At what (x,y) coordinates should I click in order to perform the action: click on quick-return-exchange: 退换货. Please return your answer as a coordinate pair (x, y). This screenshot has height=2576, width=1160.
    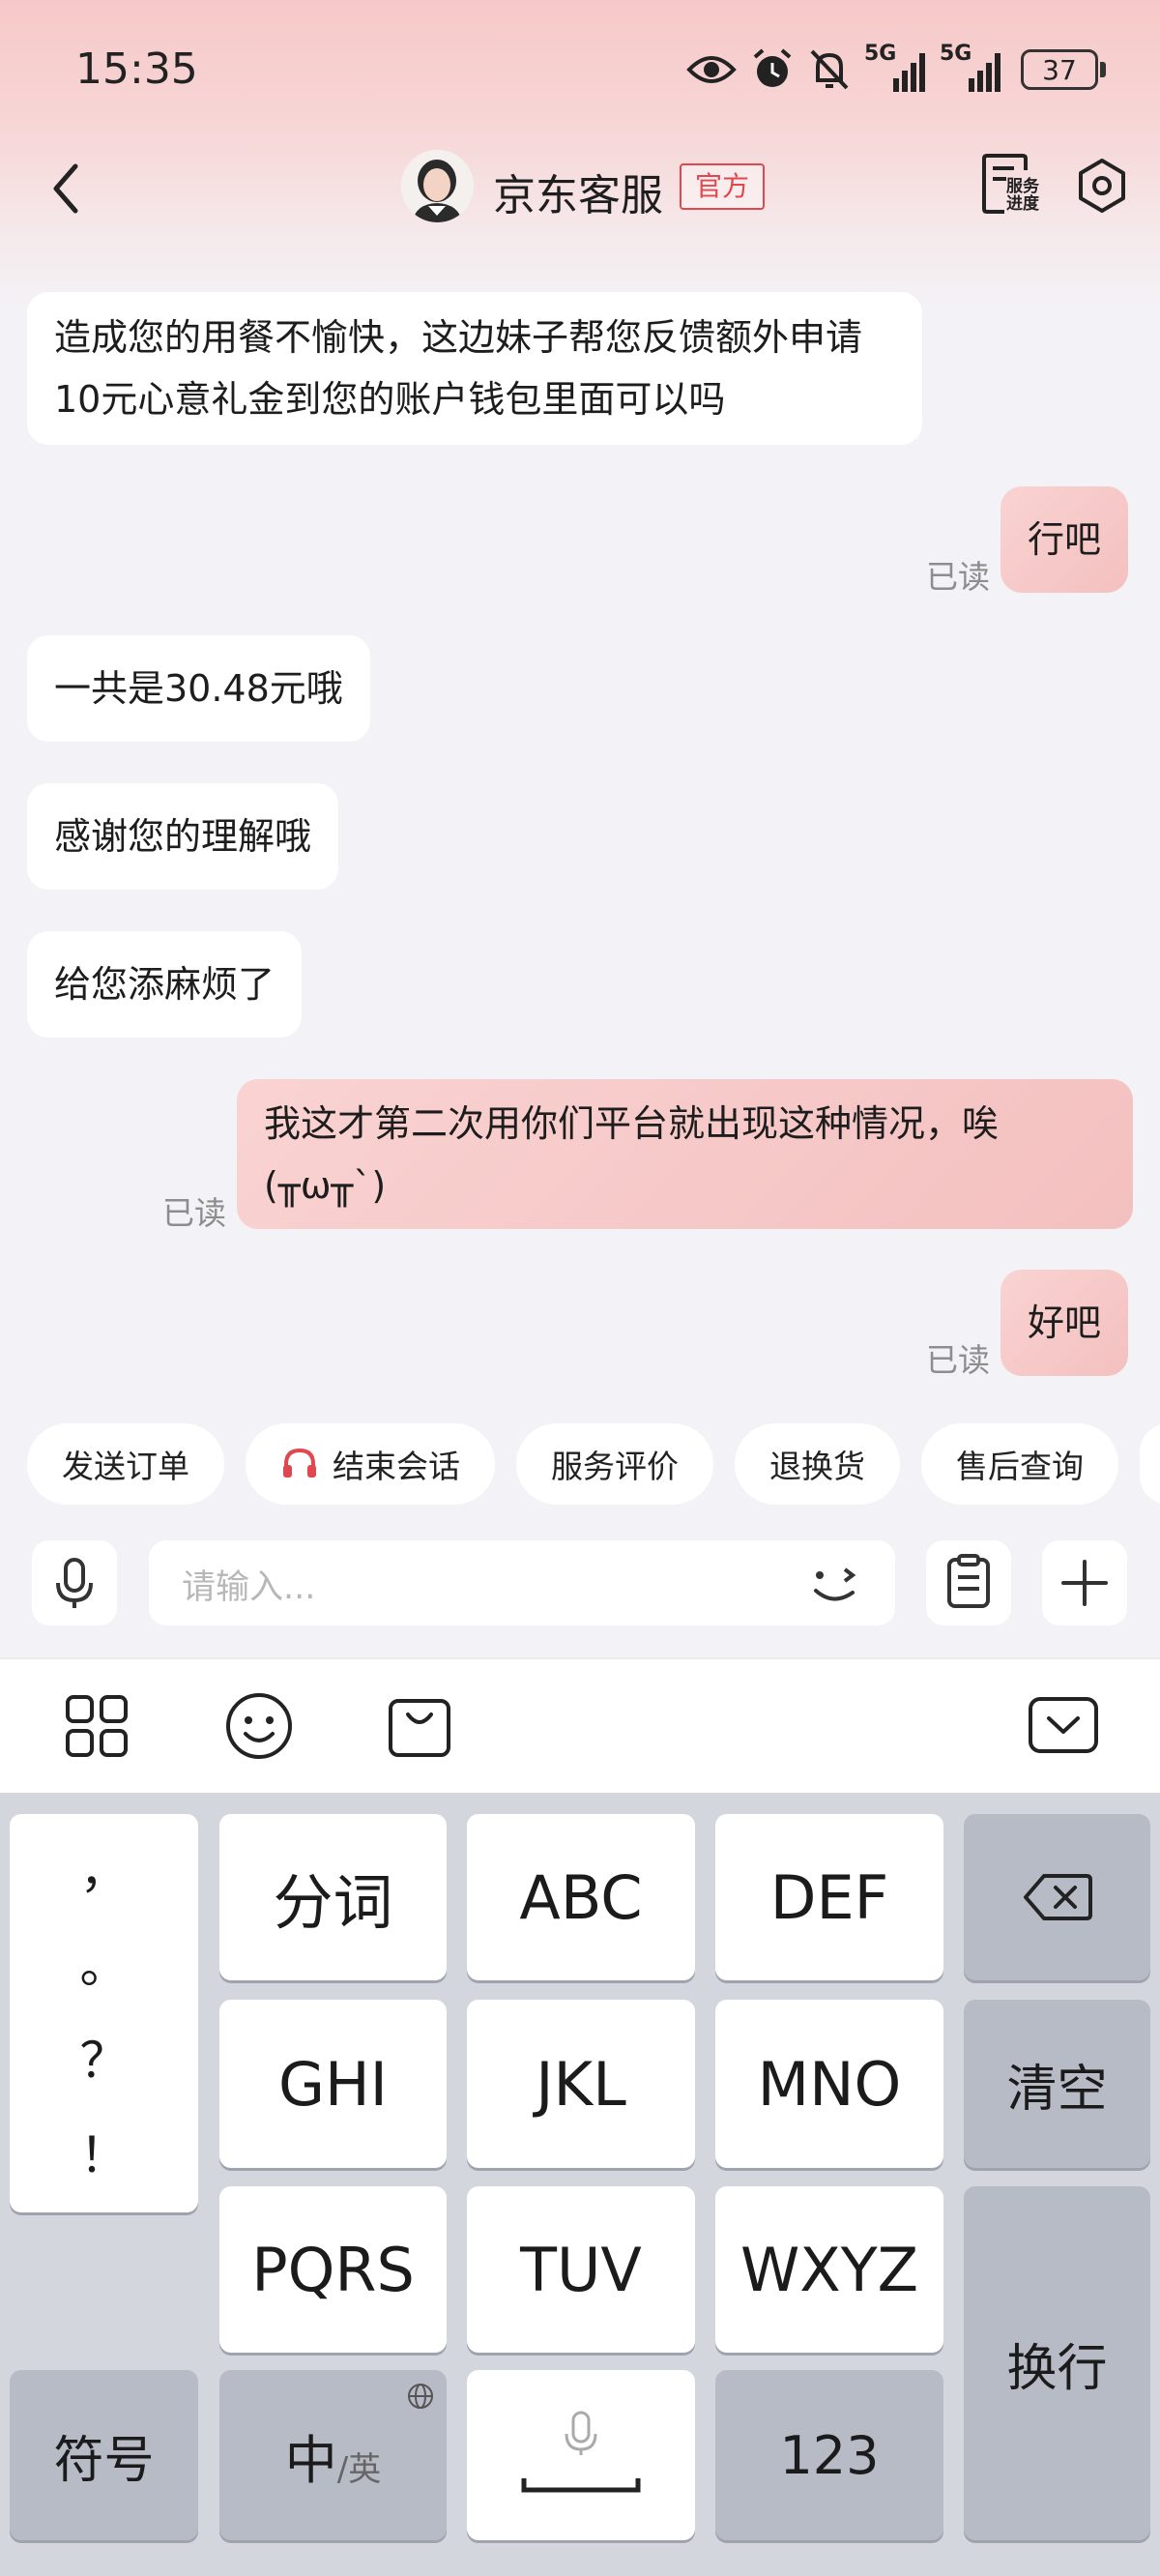
    Looking at the image, I should click on (817, 1464).